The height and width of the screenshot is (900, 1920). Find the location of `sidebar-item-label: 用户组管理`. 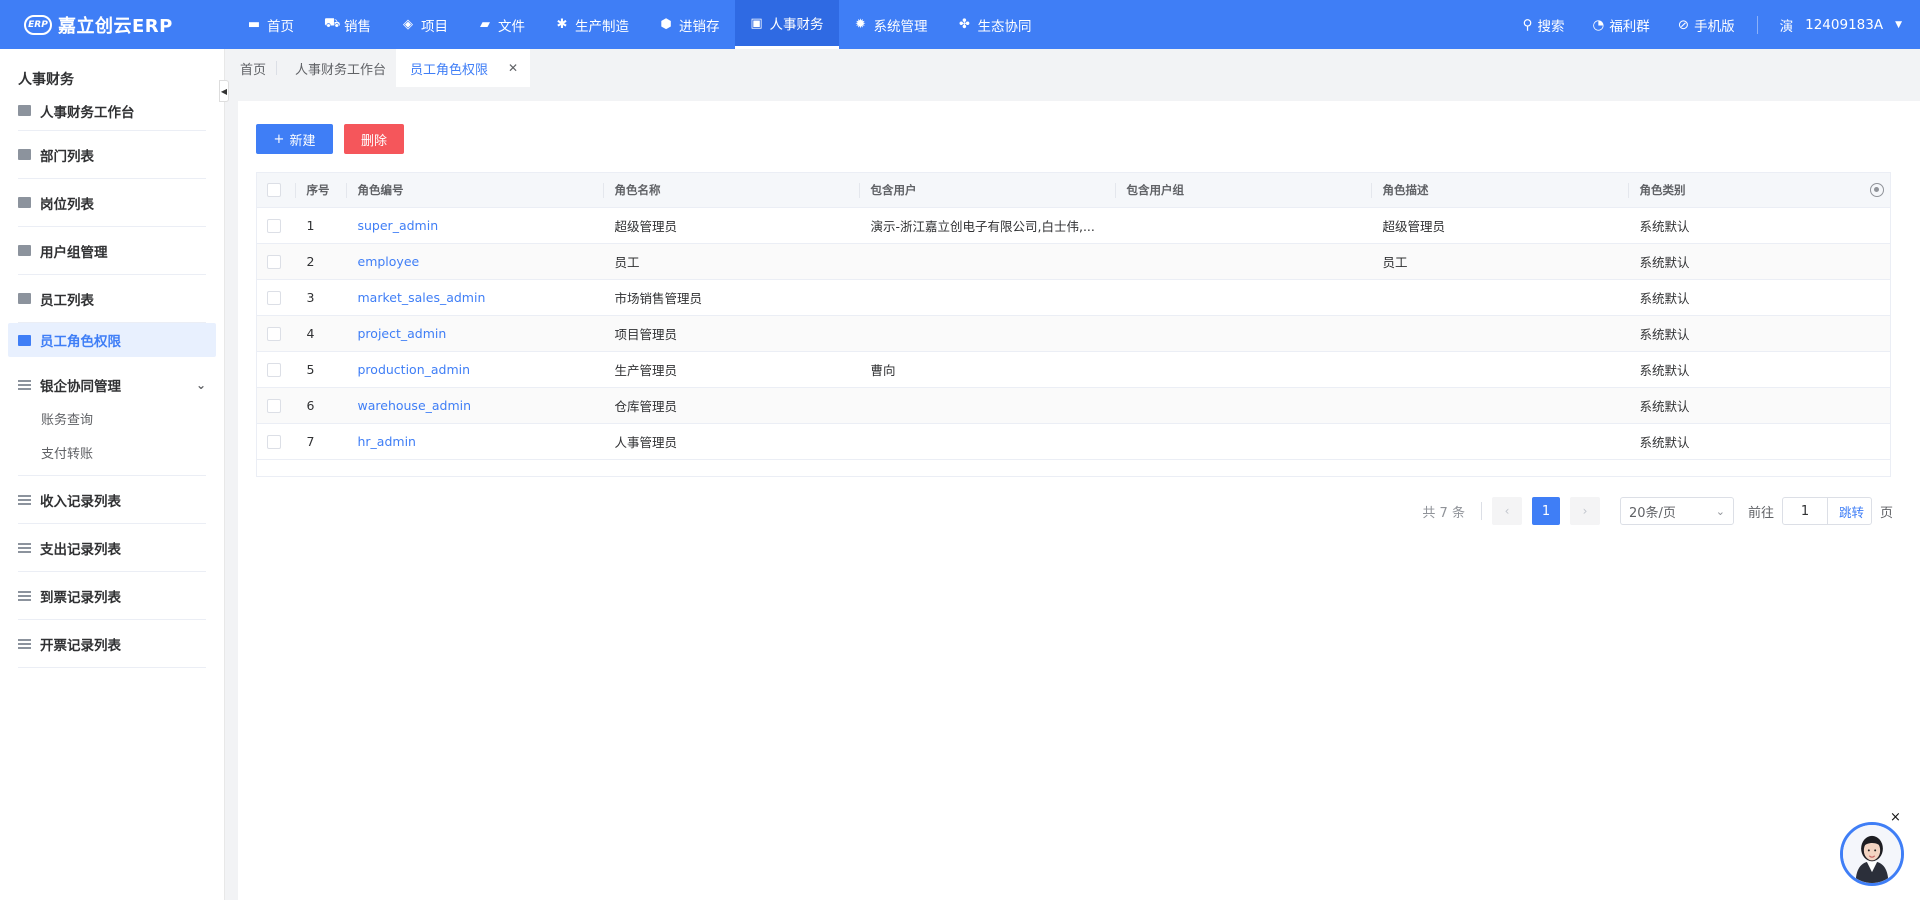

sidebar-item-label: 用户组管理 is located at coordinates (74, 252).